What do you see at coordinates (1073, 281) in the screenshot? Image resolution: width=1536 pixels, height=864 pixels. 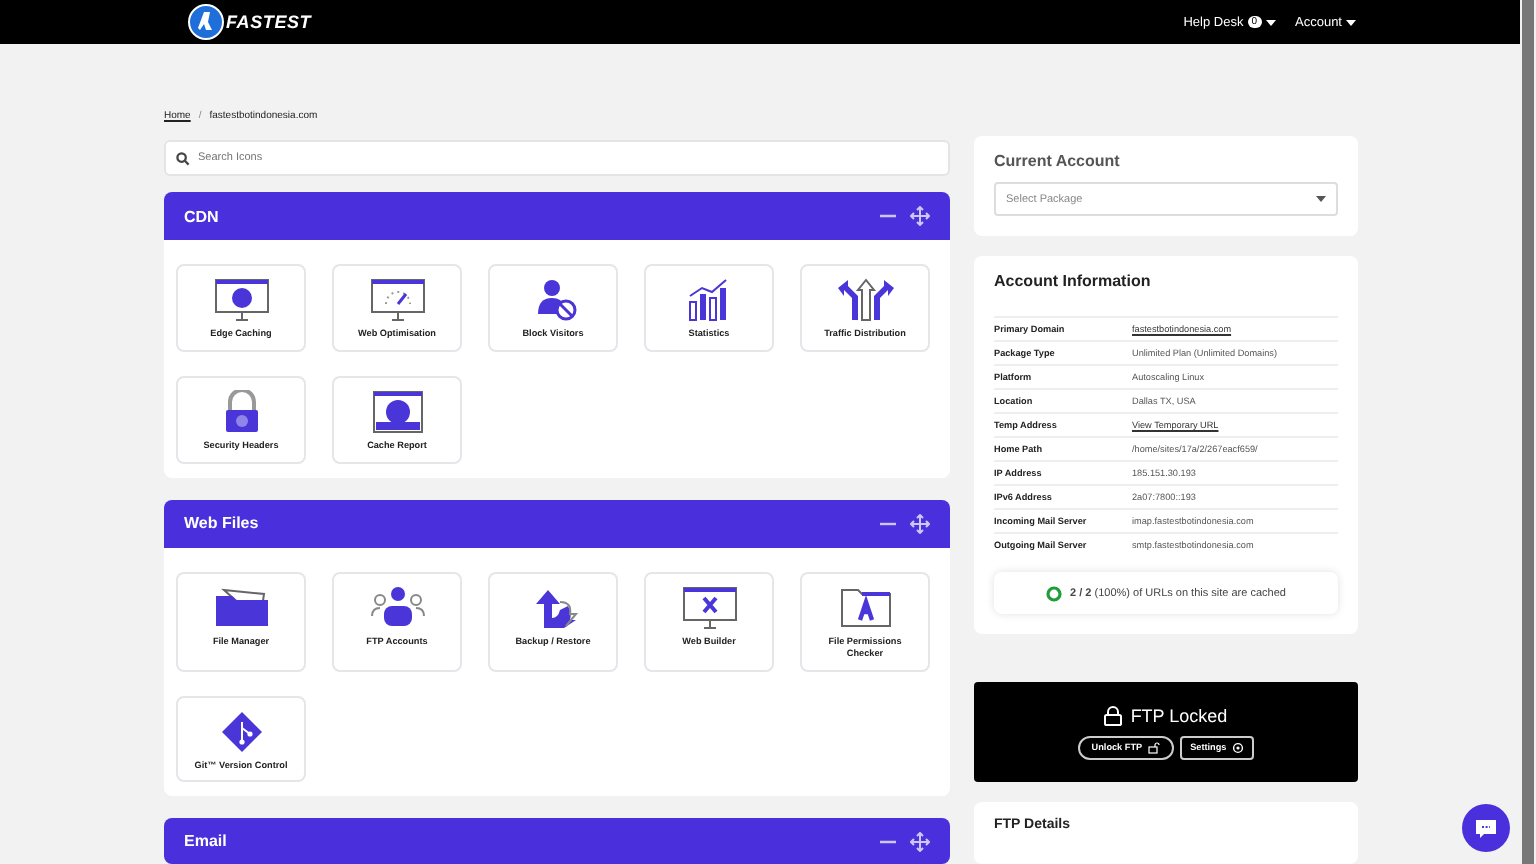 I see `card-title: Account Information` at bounding box center [1073, 281].